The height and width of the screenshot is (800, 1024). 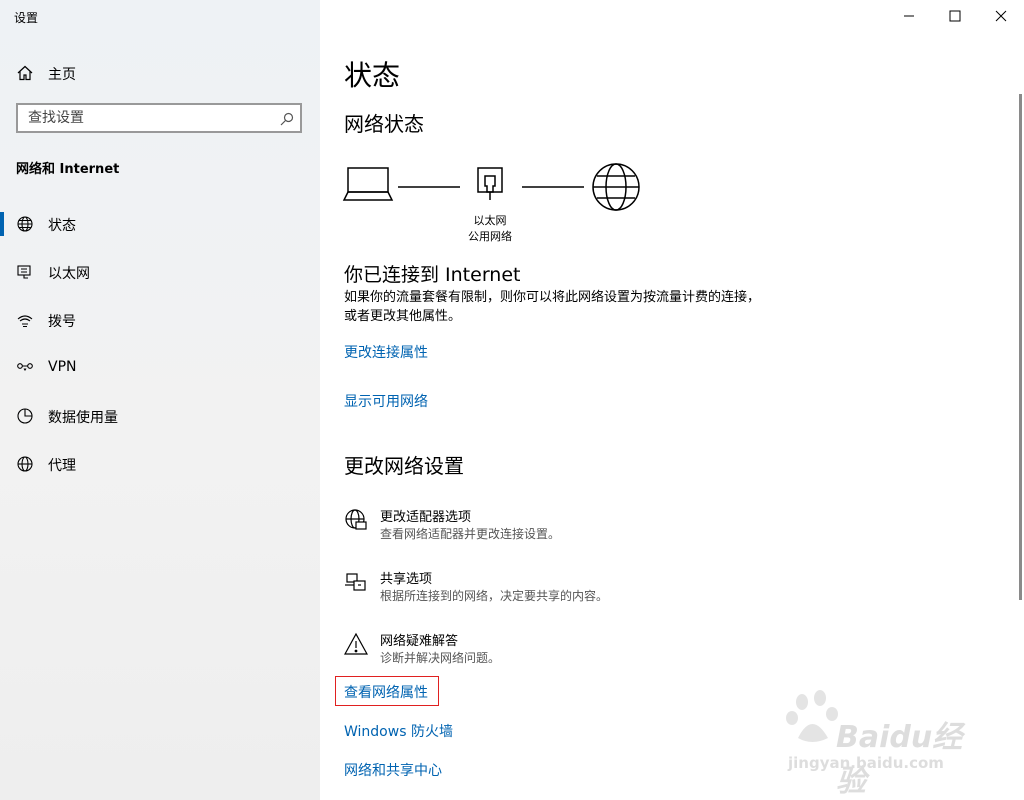 What do you see at coordinates (26, 18) in the screenshot?
I see `window-title: 设置` at bounding box center [26, 18].